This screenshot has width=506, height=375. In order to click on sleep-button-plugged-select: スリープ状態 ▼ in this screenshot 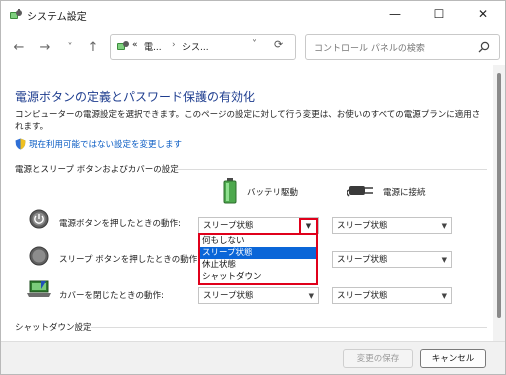, I will do `click(392, 259)`.